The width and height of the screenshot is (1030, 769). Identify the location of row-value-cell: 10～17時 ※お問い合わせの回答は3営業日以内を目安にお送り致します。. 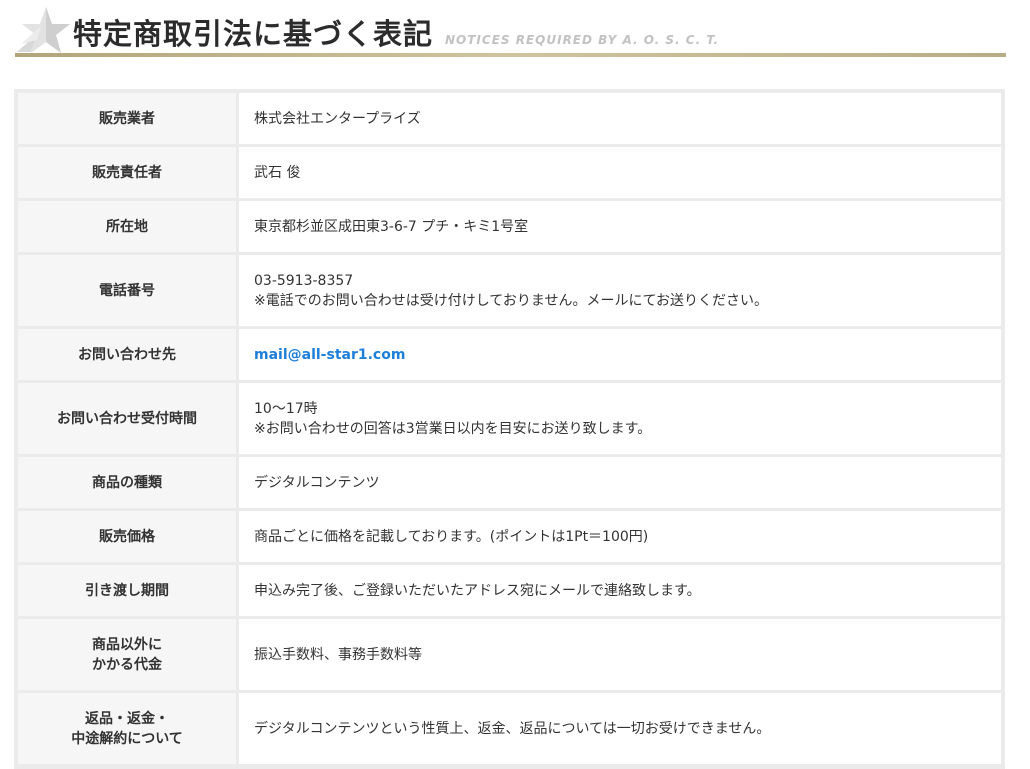
(620, 420).